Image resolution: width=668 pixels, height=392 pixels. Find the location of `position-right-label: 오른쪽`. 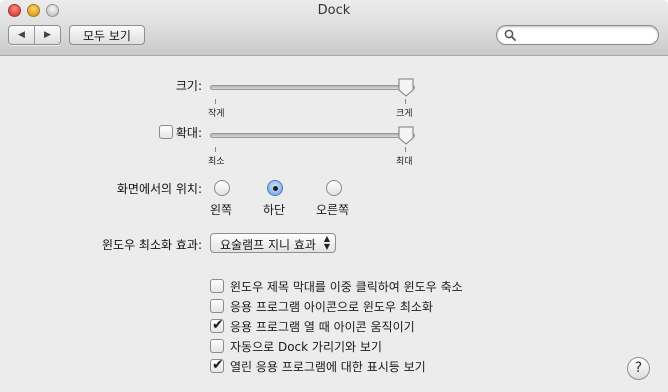

position-right-label: 오른쪽 is located at coordinates (333, 210).